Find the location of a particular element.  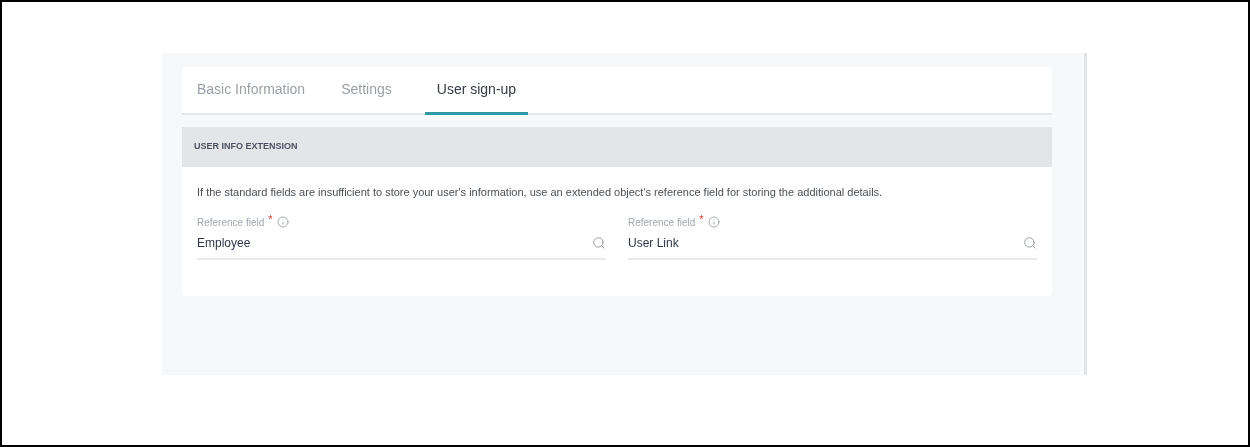

field-value: Employee is located at coordinates (224, 243).